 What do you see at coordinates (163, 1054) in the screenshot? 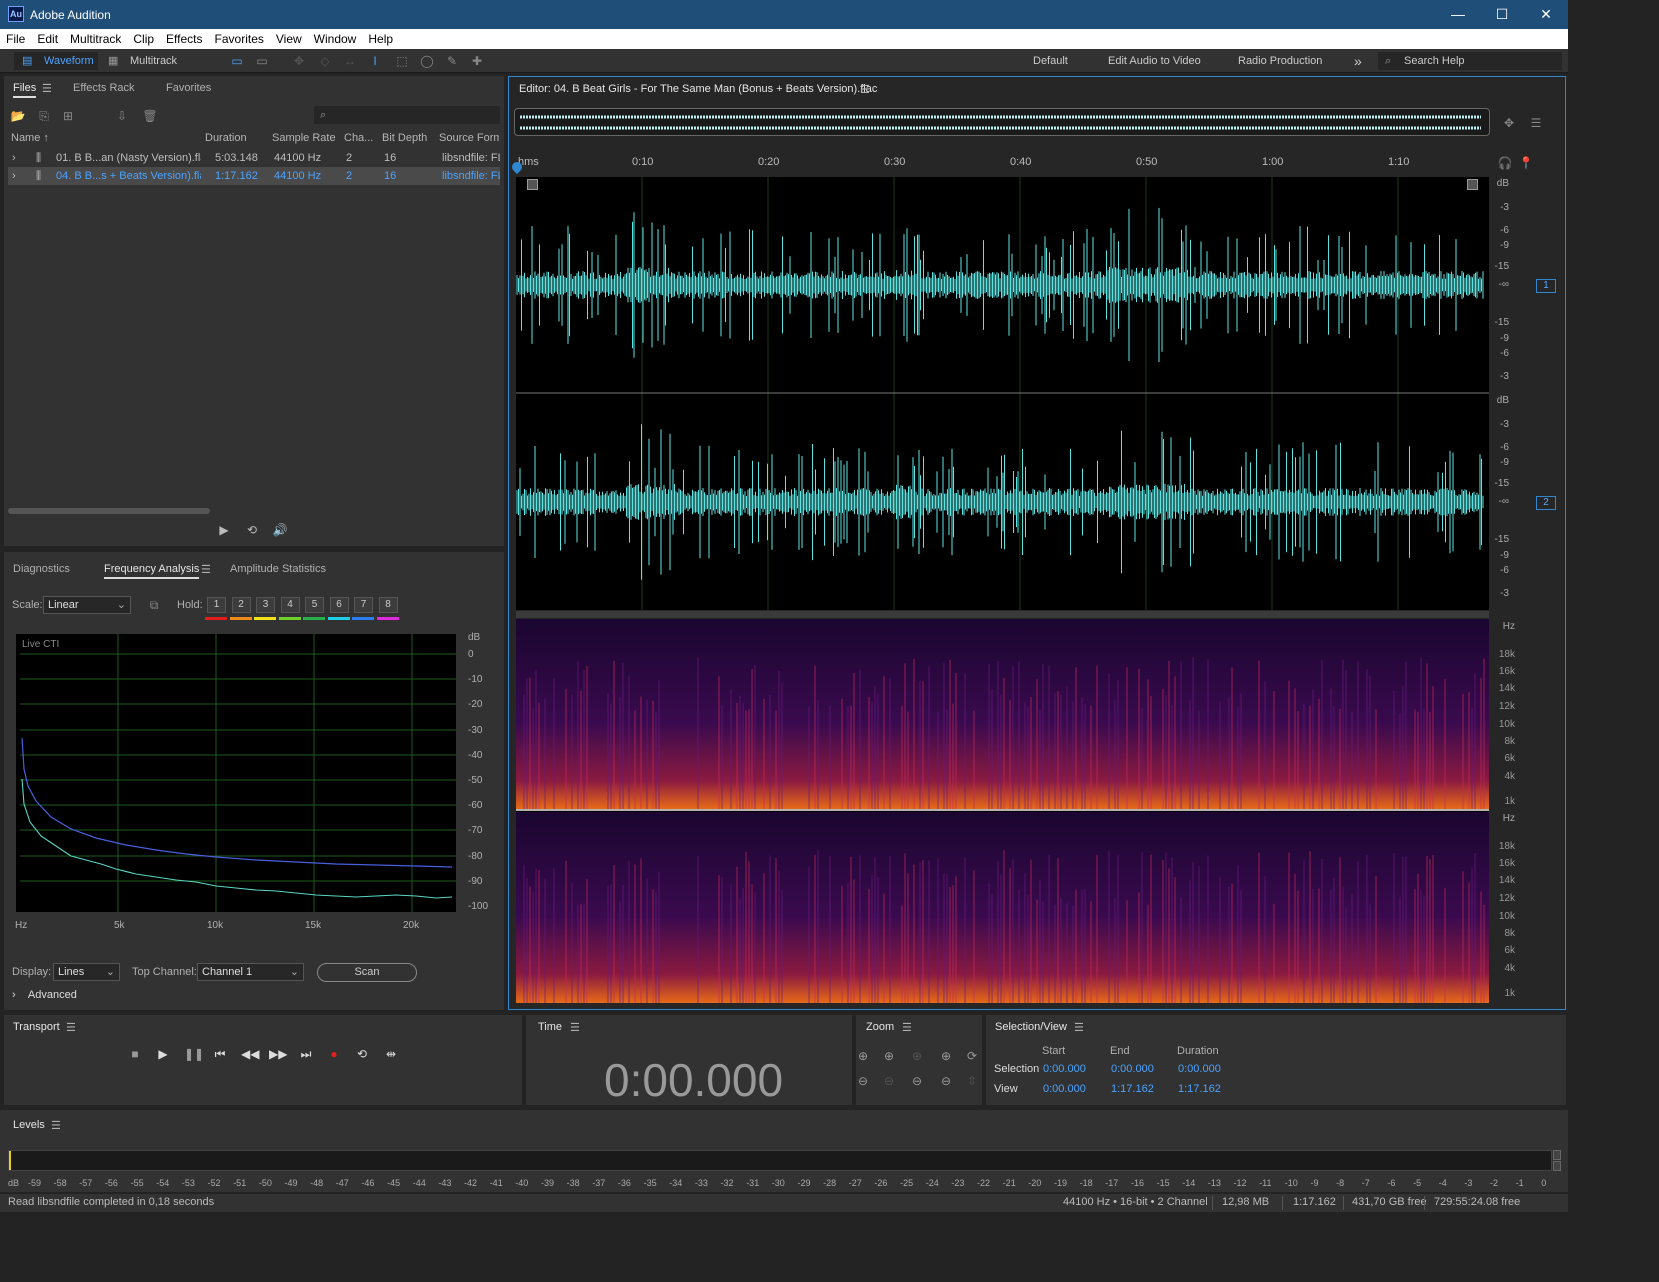
I see `play-icon: ▶` at bounding box center [163, 1054].